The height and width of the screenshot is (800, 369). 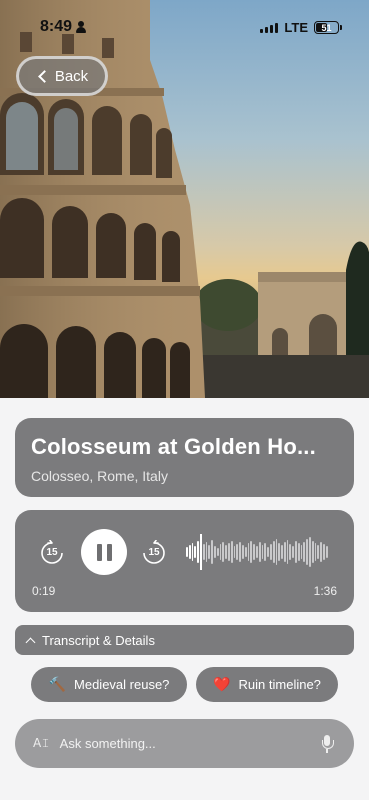 I want to click on status-time: 8:49, so click(x=56, y=26).